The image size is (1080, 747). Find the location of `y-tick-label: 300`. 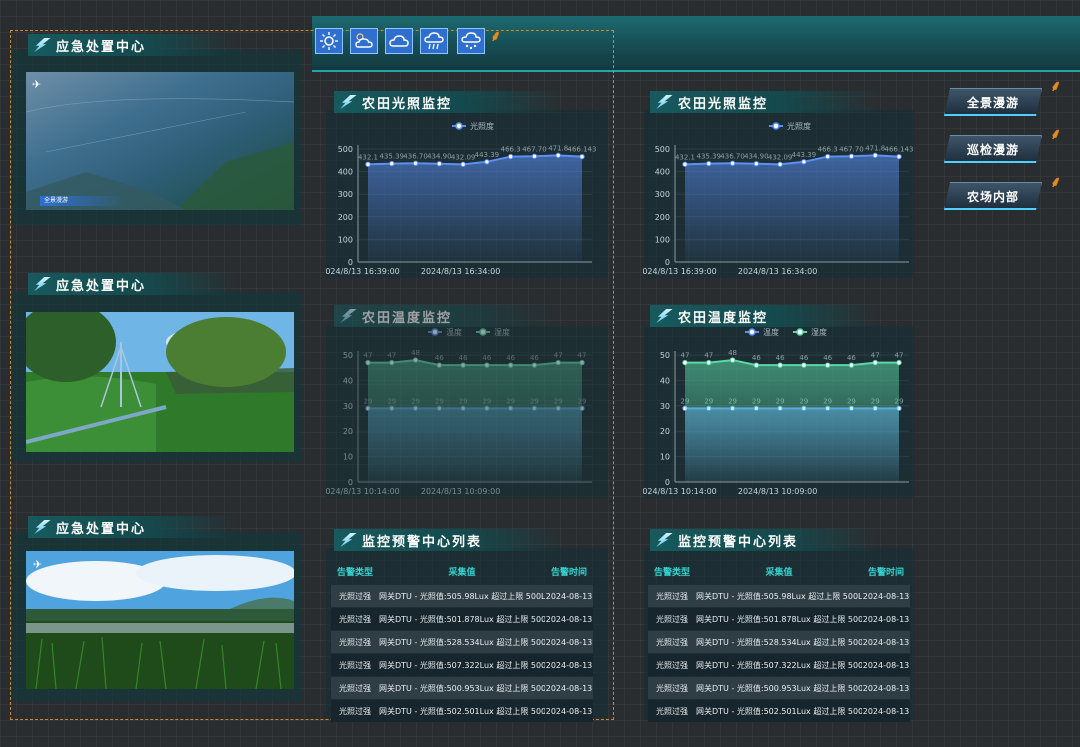

y-tick-label: 300 is located at coordinates (345, 194).